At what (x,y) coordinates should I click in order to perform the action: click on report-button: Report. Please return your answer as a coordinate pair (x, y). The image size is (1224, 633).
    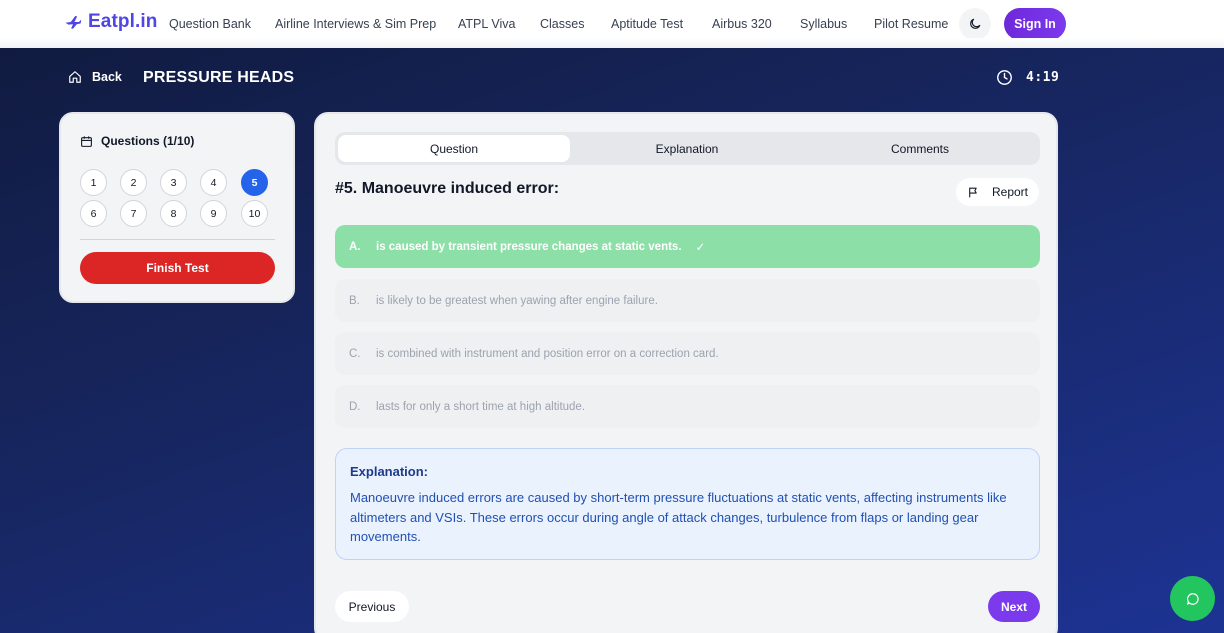
    Looking at the image, I should click on (997, 192).